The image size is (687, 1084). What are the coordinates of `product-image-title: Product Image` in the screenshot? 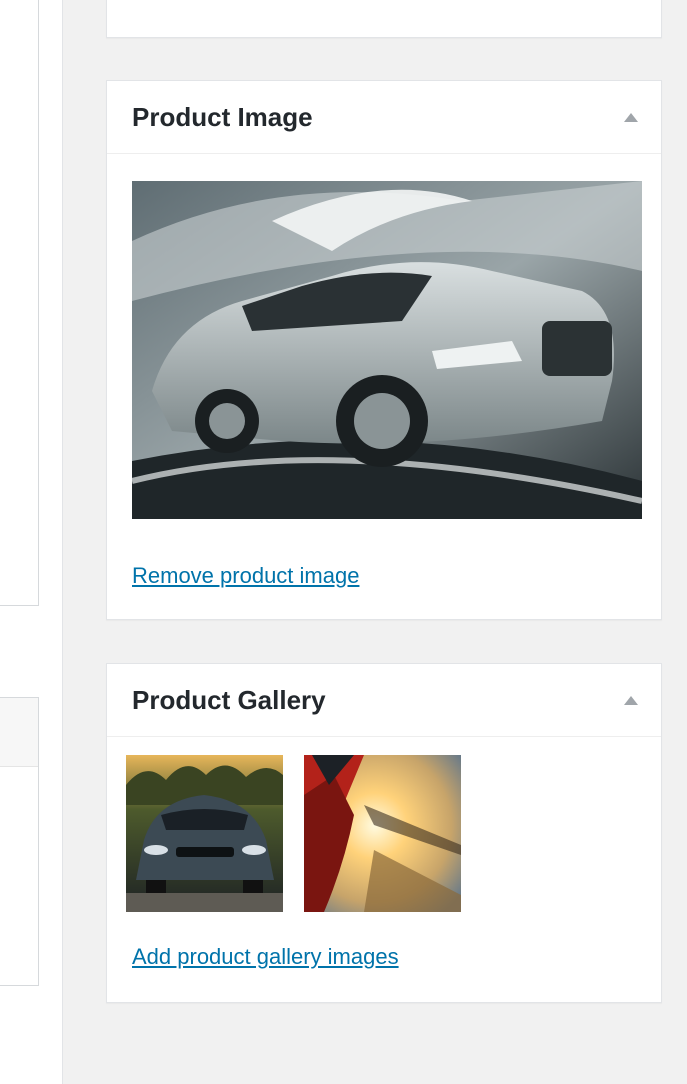 It's located at (222, 117).